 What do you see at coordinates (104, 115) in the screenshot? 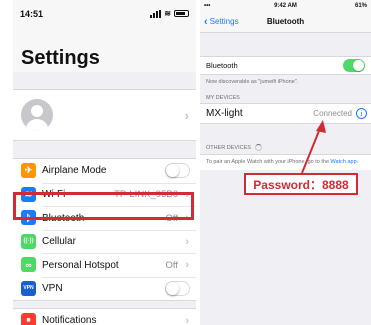
I see `apple-id-profile-row: ›` at bounding box center [104, 115].